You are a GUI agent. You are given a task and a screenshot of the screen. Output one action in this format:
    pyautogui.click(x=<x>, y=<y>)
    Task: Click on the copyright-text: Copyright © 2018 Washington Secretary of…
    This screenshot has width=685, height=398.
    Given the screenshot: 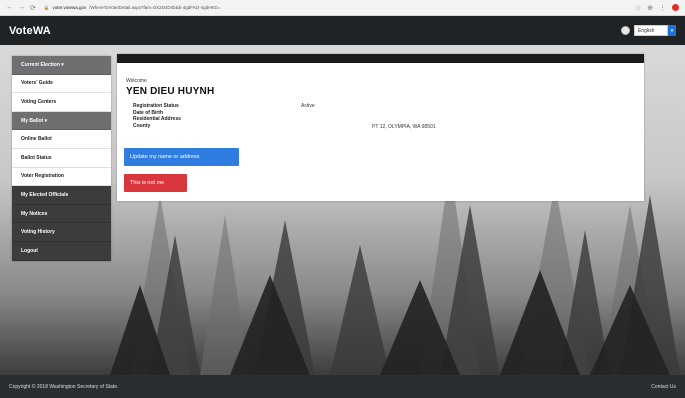 What is the action you would take?
    pyautogui.click(x=64, y=386)
    